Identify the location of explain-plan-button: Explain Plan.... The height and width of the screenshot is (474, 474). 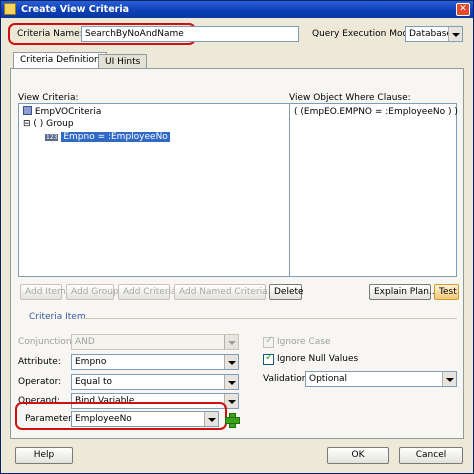
(403, 292).